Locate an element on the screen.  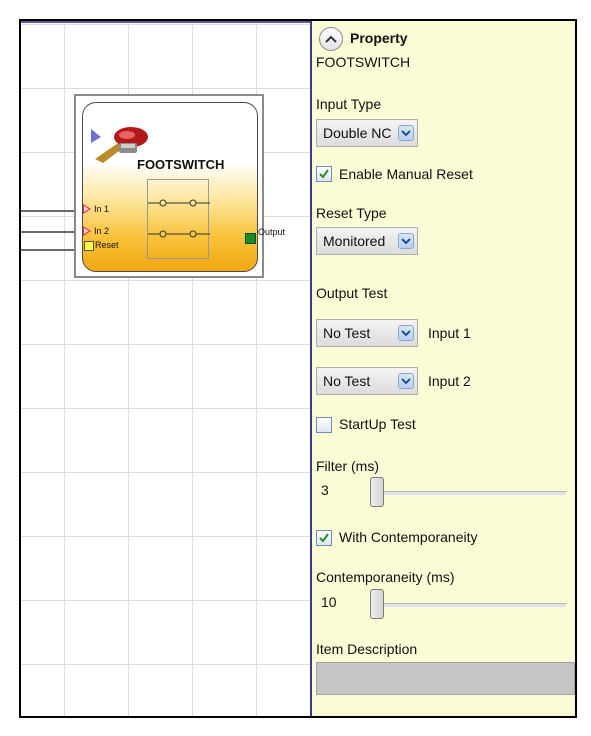
collapse-up-icon is located at coordinates (331, 39).